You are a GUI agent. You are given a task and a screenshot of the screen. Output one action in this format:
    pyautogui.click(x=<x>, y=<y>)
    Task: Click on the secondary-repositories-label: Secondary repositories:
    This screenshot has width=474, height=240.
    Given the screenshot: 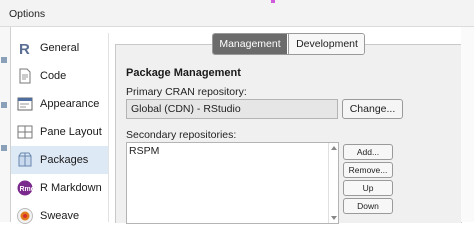 What is the action you would take?
    pyautogui.click(x=181, y=135)
    